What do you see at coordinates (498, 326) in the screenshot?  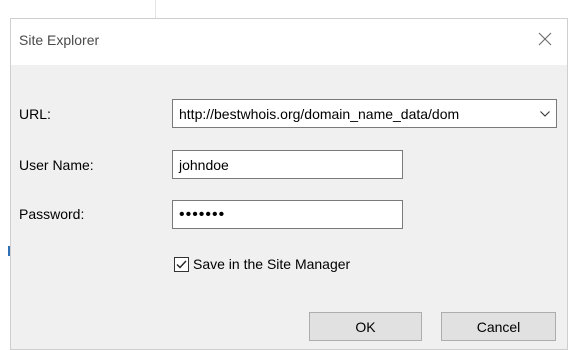 I see `cancel-button: Cancel` at bounding box center [498, 326].